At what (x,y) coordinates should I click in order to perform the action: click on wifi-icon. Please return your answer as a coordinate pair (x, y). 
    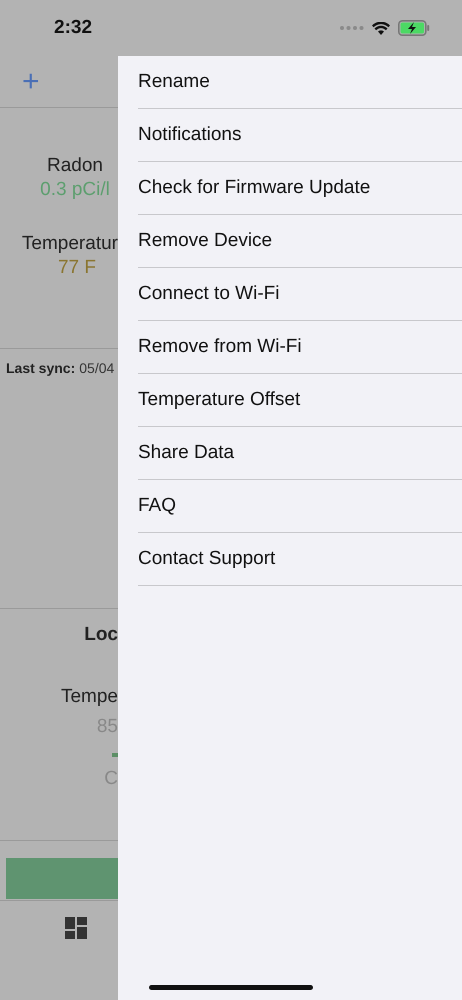
    Looking at the image, I should click on (381, 28).